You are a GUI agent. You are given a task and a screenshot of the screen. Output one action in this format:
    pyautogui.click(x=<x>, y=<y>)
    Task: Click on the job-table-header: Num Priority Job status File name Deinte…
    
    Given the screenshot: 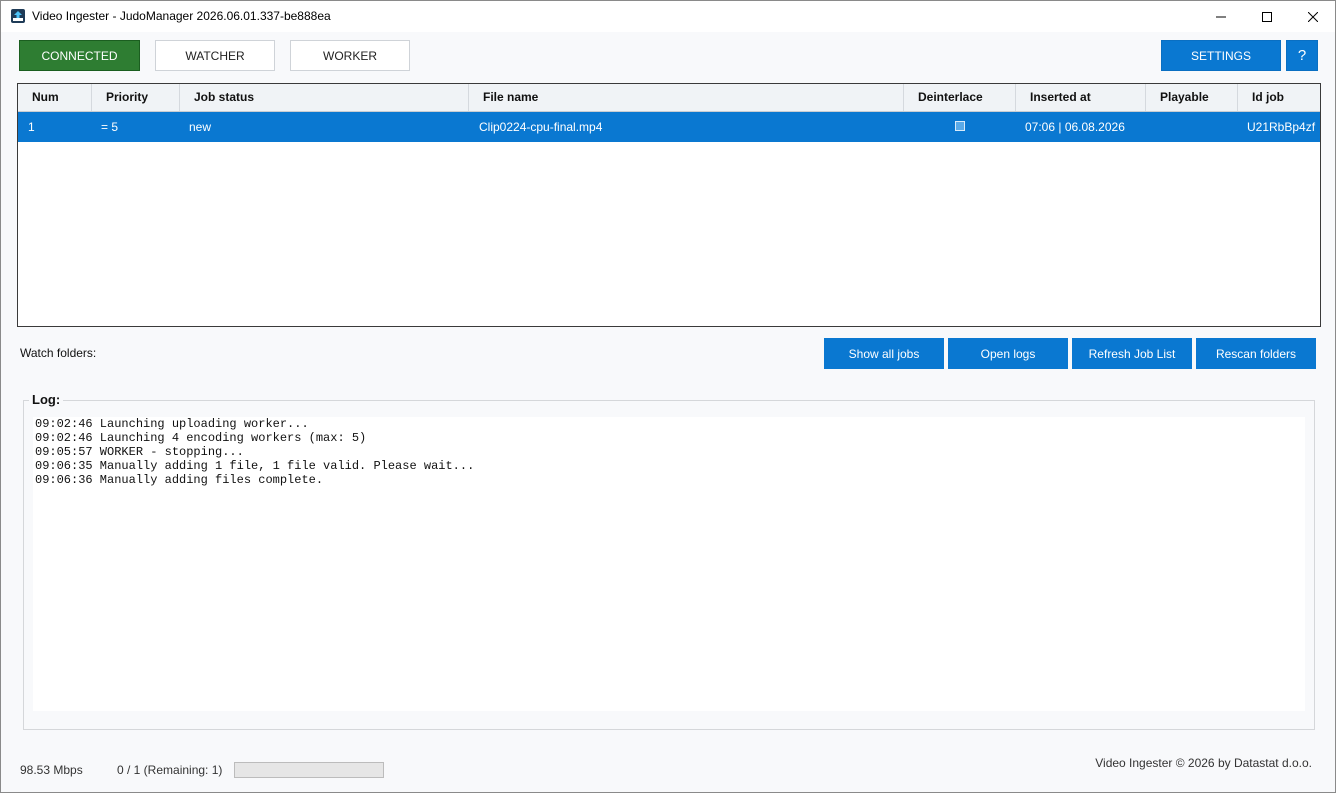 What is the action you would take?
    pyautogui.click(x=669, y=98)
    